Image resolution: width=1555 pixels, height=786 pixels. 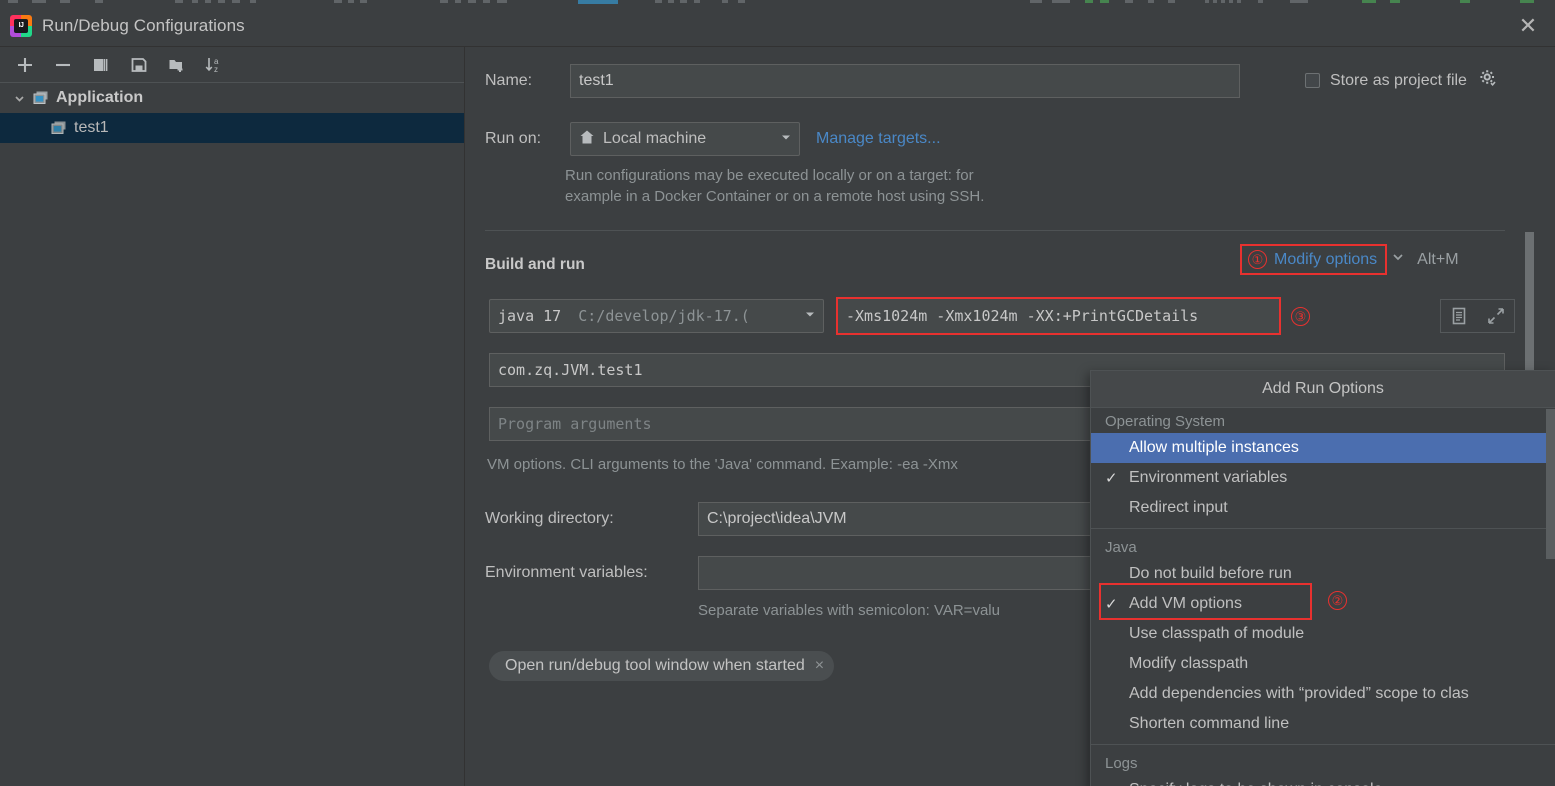 I want to click on vm-options-input: -Xms1024m -Xmx1024m -XX:+PrintGCDetails, so click(x=1058, y=316).